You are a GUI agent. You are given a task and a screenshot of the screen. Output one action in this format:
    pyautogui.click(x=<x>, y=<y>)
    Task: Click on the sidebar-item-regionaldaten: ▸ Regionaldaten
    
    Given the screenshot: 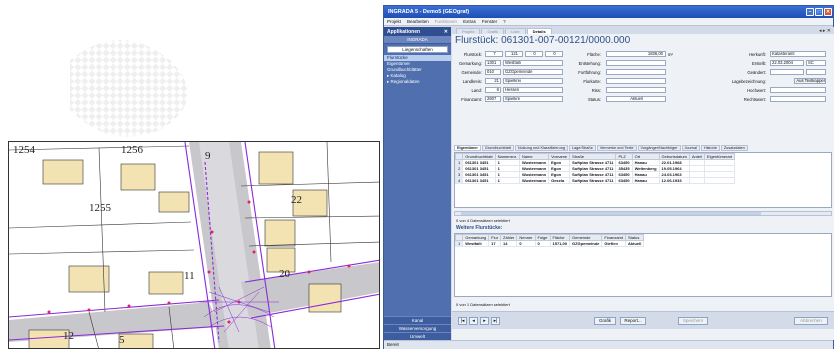 What is the action you would take?
    pyautogui.click(x=417, y=82)
    